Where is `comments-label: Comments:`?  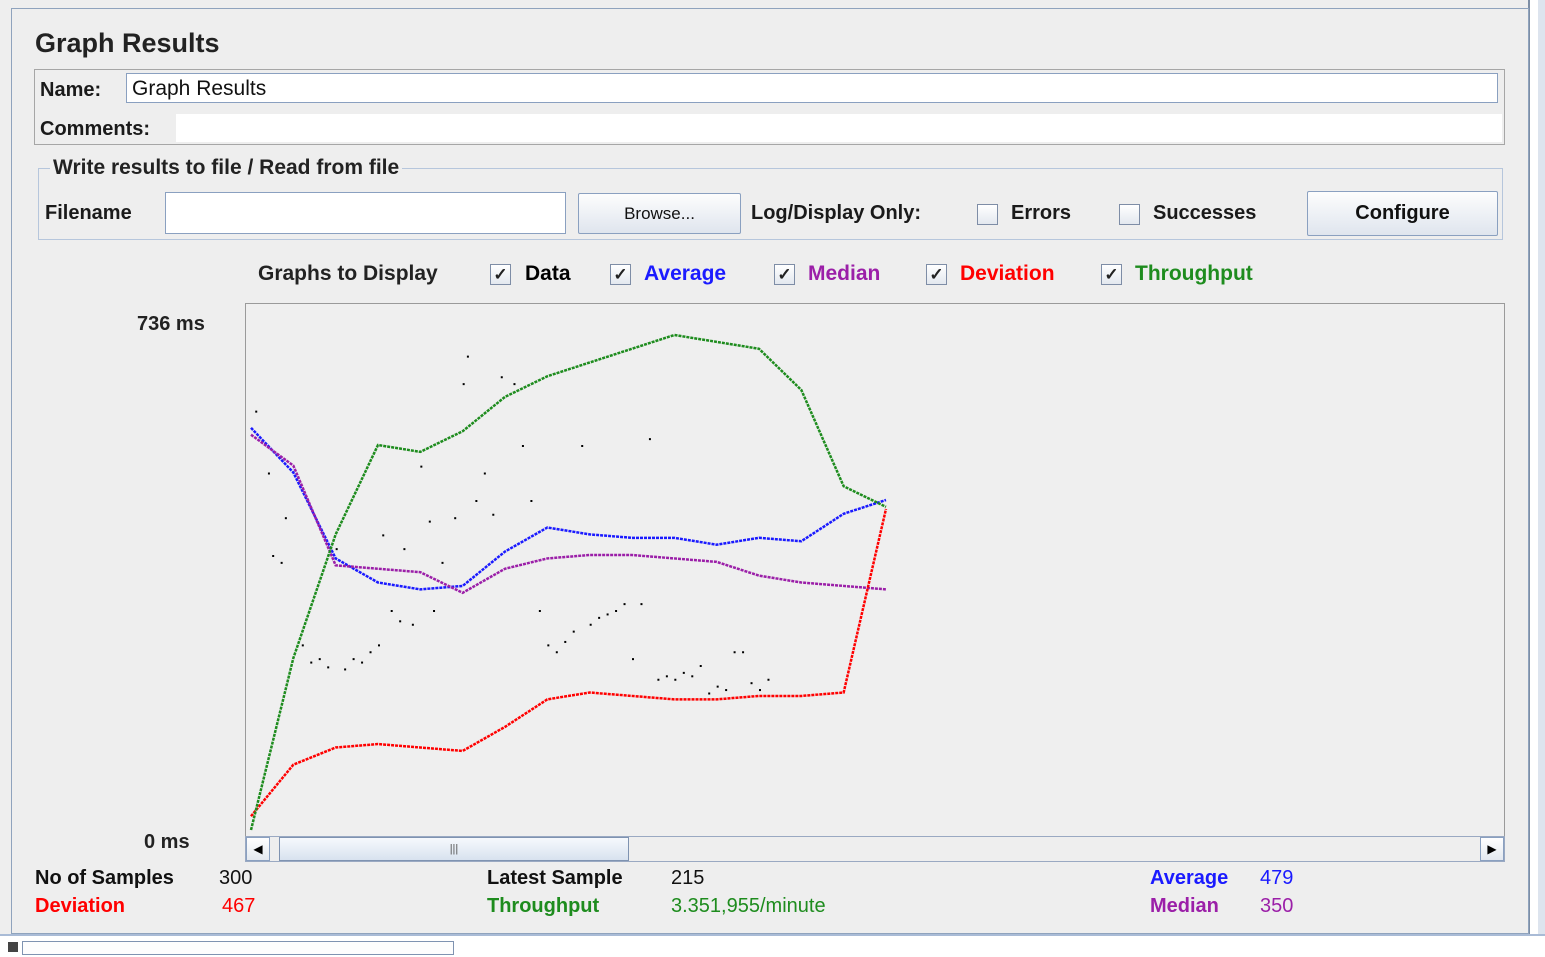 comments-label: Comments: is located at coordinates (95, 129).